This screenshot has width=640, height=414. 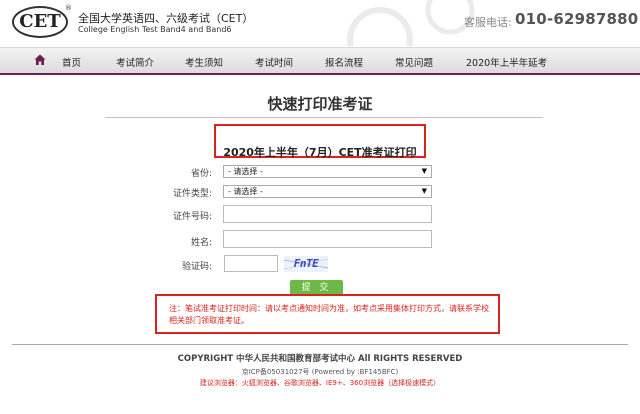 What do you see at coordinates (577, 19) in the screenshot?
I see `phone-number: 010-62987880` at bounding box center [577, 19].